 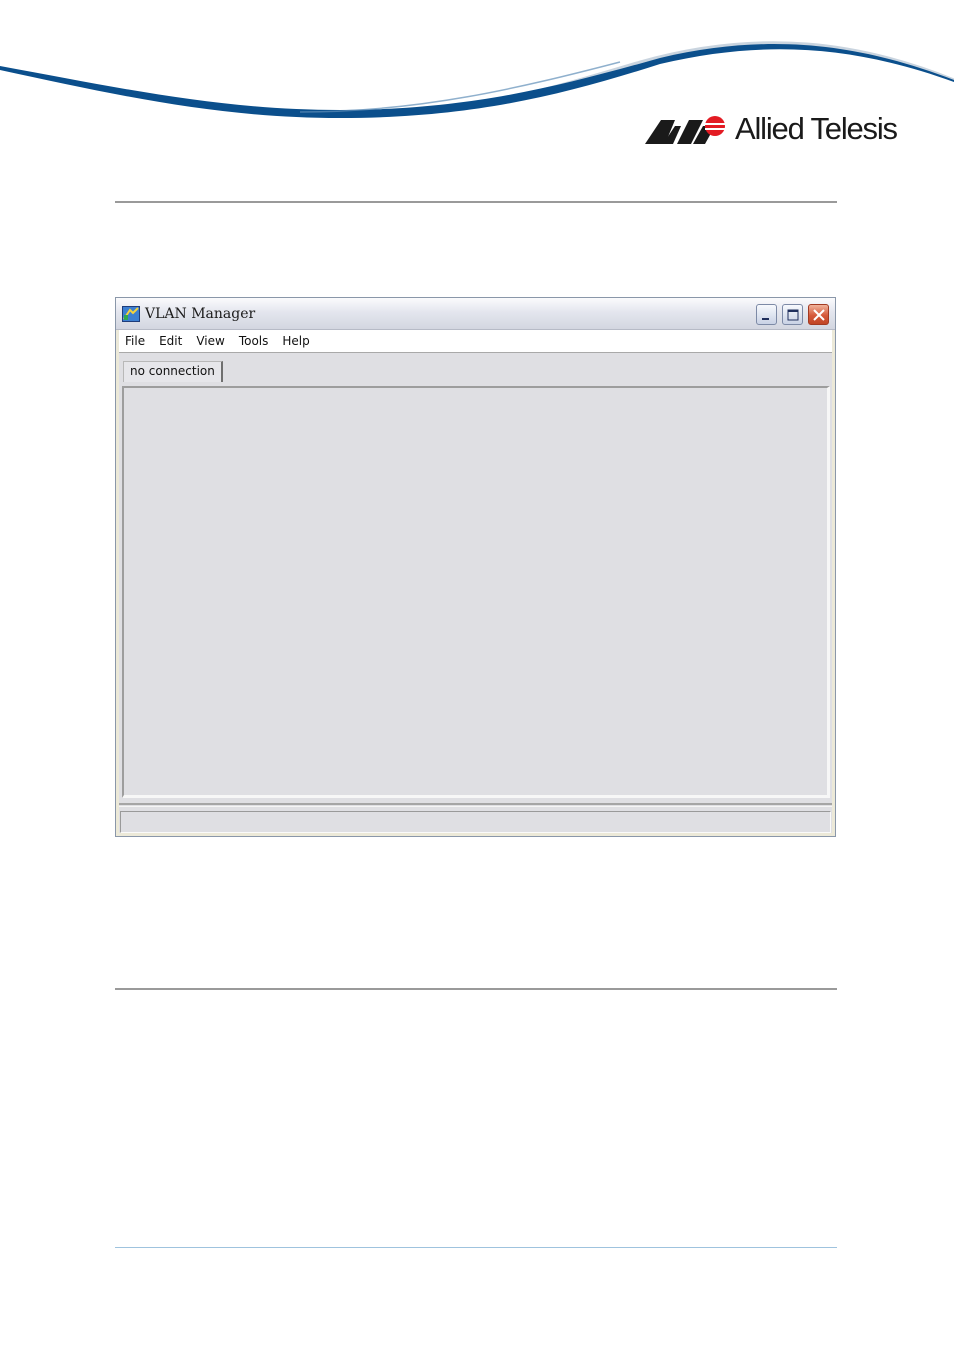 What do you see at coordinates (816, 128) in the screenshot?
I see `brand-wordmark: Allied Telesis` at bounding box center [816, 128].